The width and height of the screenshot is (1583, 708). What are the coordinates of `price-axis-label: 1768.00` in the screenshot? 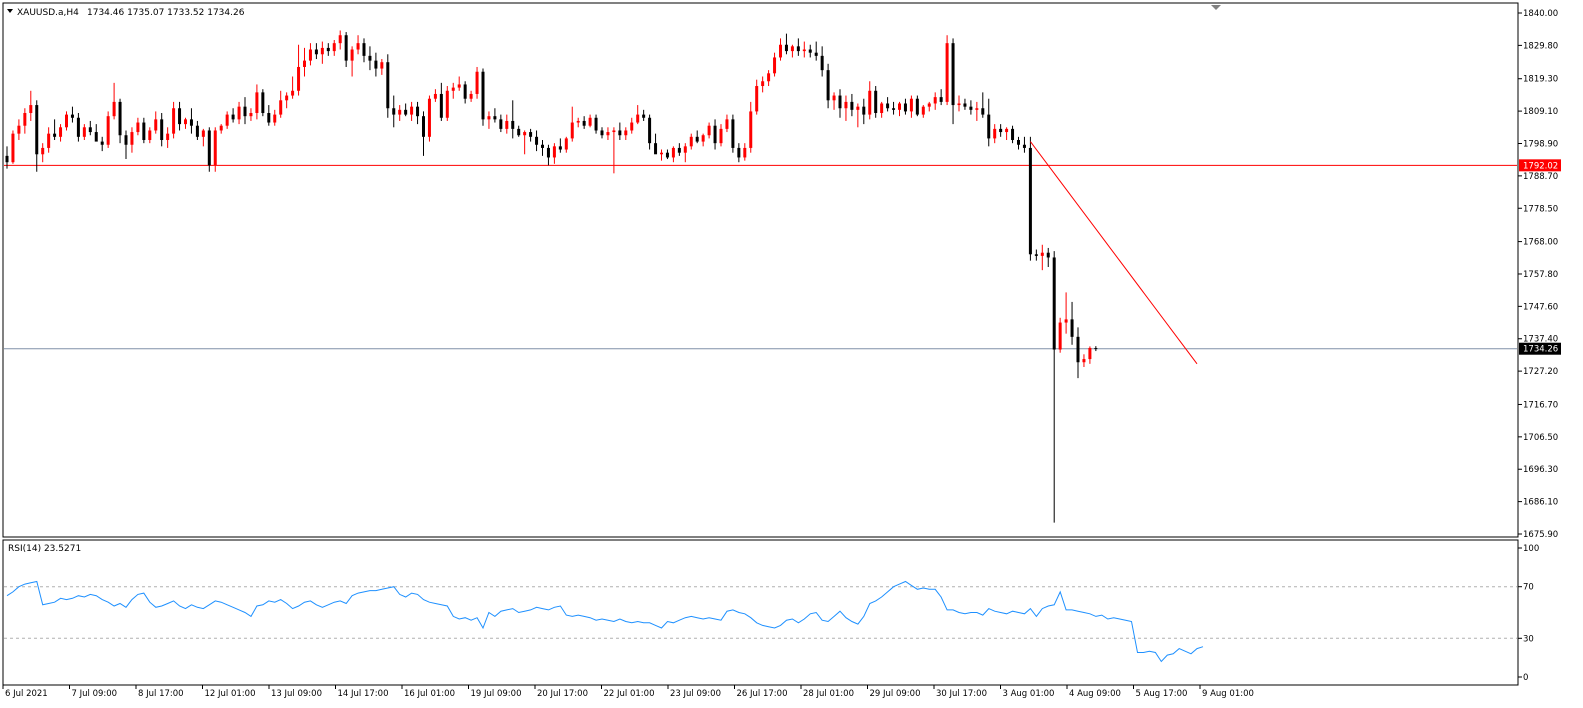 It's located at (1540, 243).